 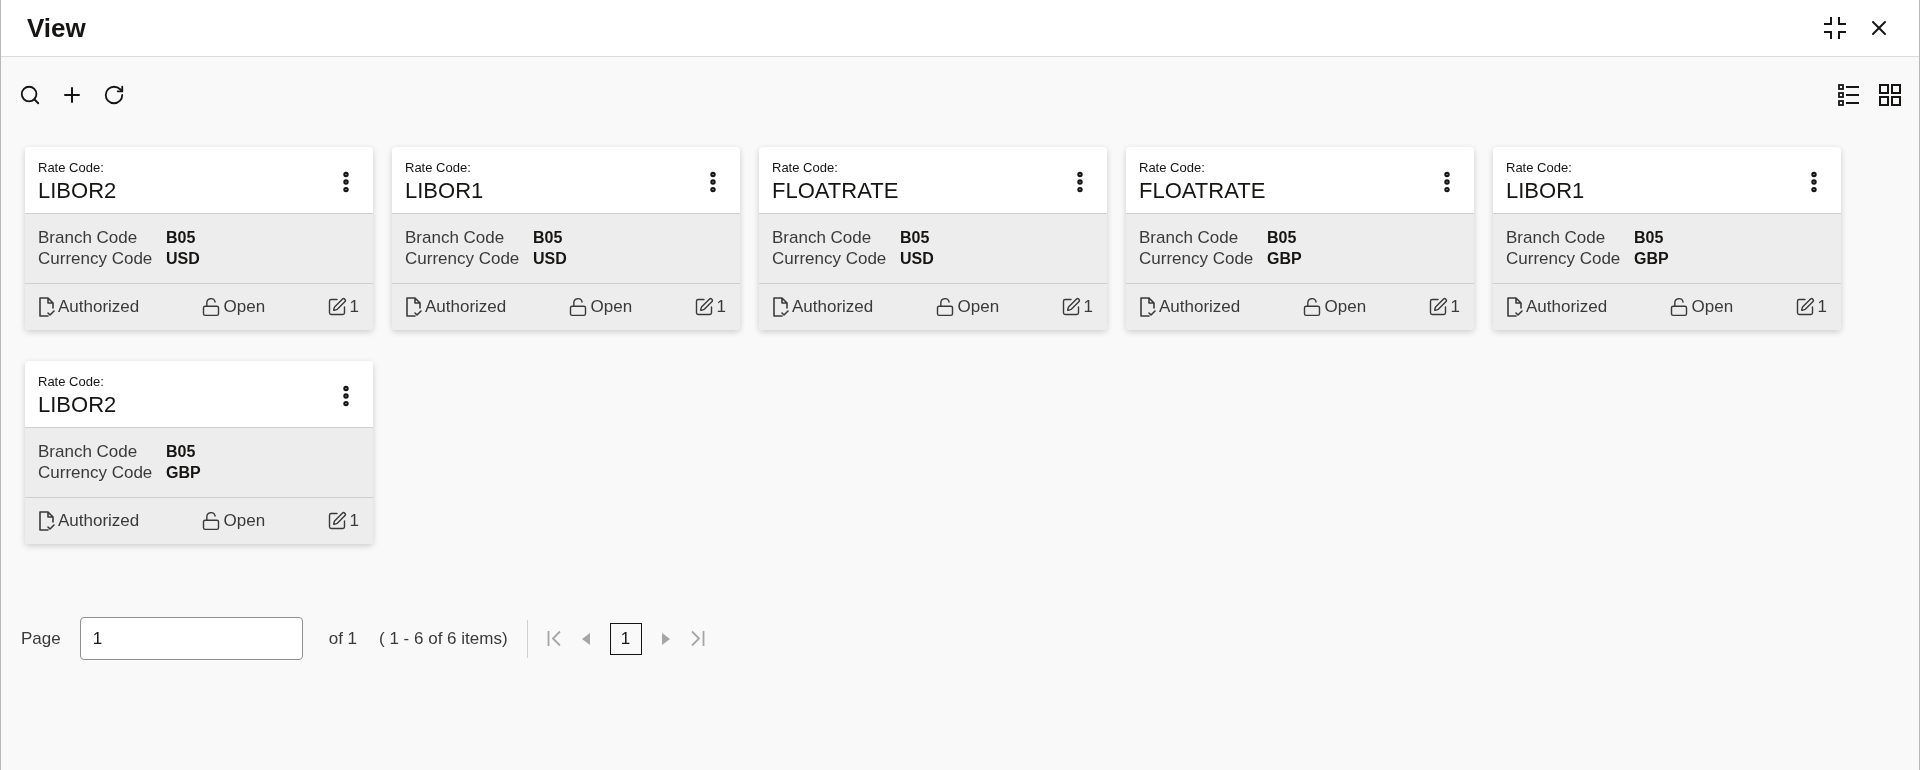 I want to click on page-total: of 1, so click(x=343, y=638).